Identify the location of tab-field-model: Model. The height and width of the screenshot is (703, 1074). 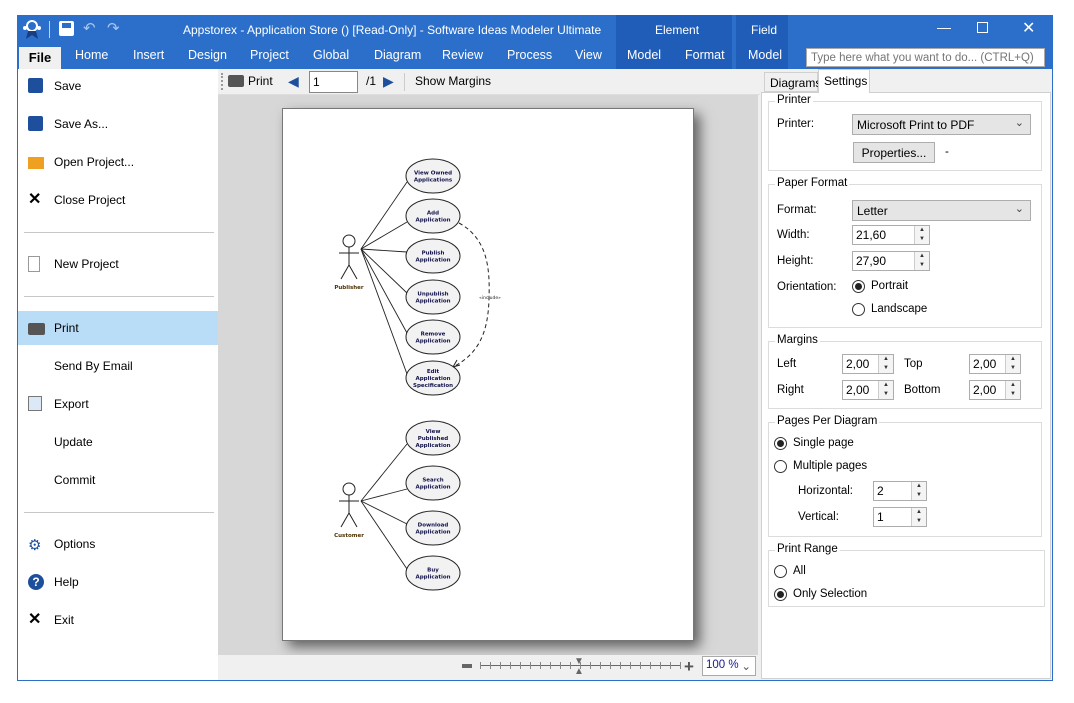
(765, 55).